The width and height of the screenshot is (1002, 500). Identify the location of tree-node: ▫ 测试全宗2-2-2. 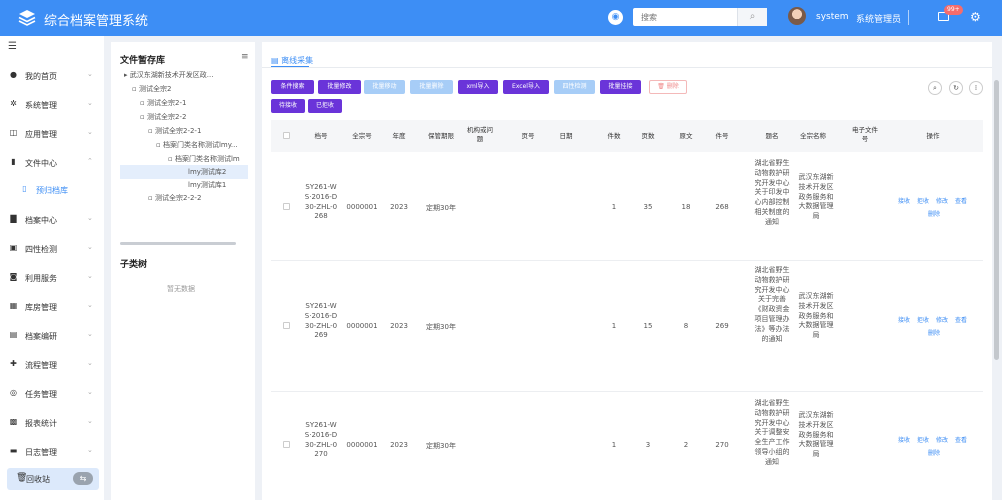
(195, 198).